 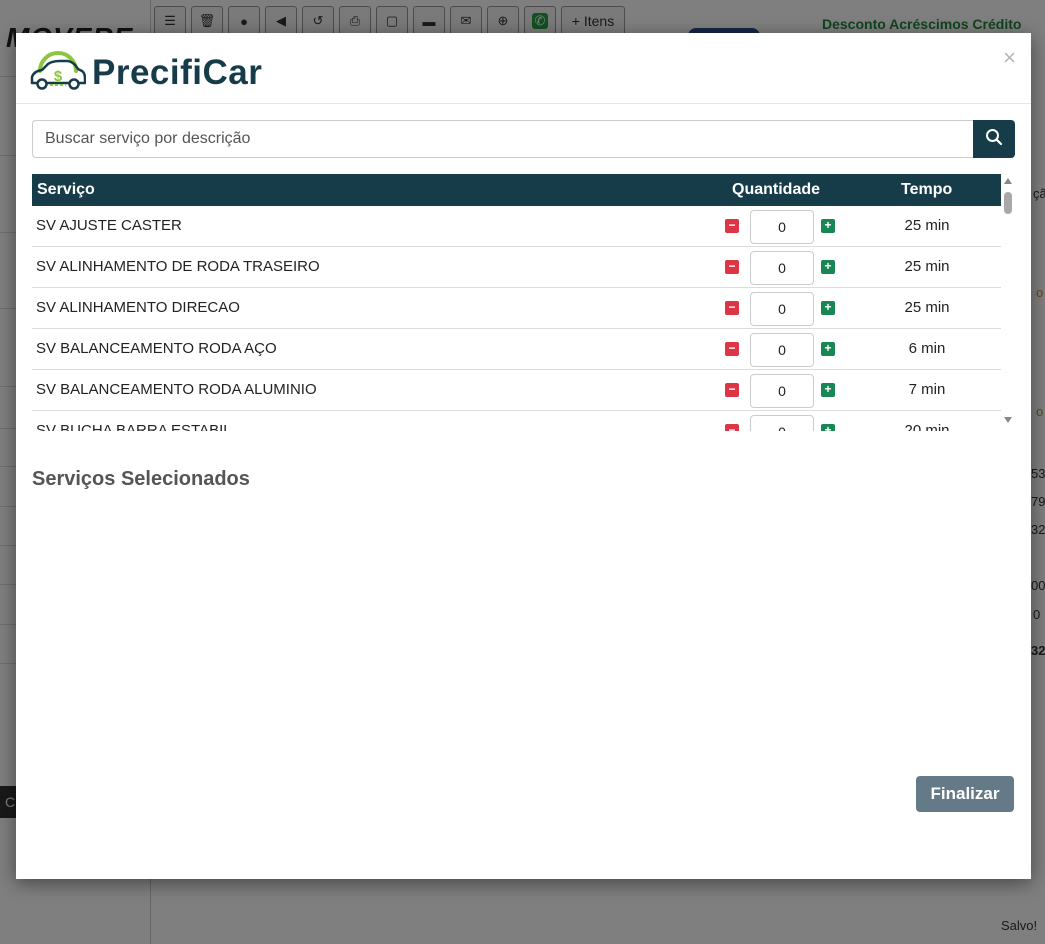 I want to click on service-name: SV AJUSTE CASTER, so click(x=109, y=225).